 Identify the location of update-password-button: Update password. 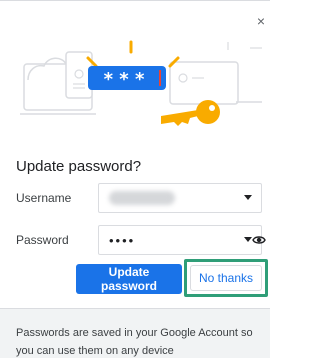
(129, 279).